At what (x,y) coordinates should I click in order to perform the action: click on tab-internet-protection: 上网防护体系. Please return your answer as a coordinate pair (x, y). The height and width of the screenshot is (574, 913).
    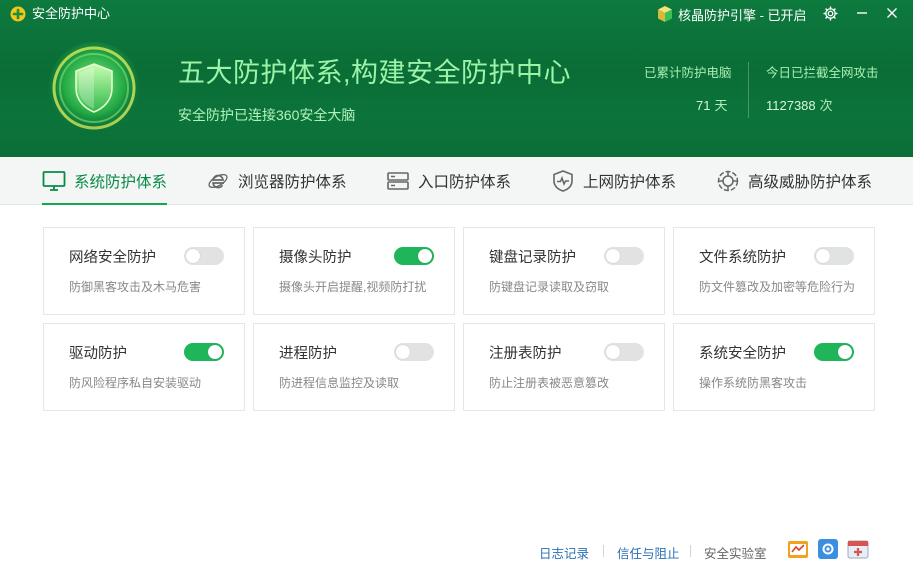
    Looking at the image, I should click on (613, 181).